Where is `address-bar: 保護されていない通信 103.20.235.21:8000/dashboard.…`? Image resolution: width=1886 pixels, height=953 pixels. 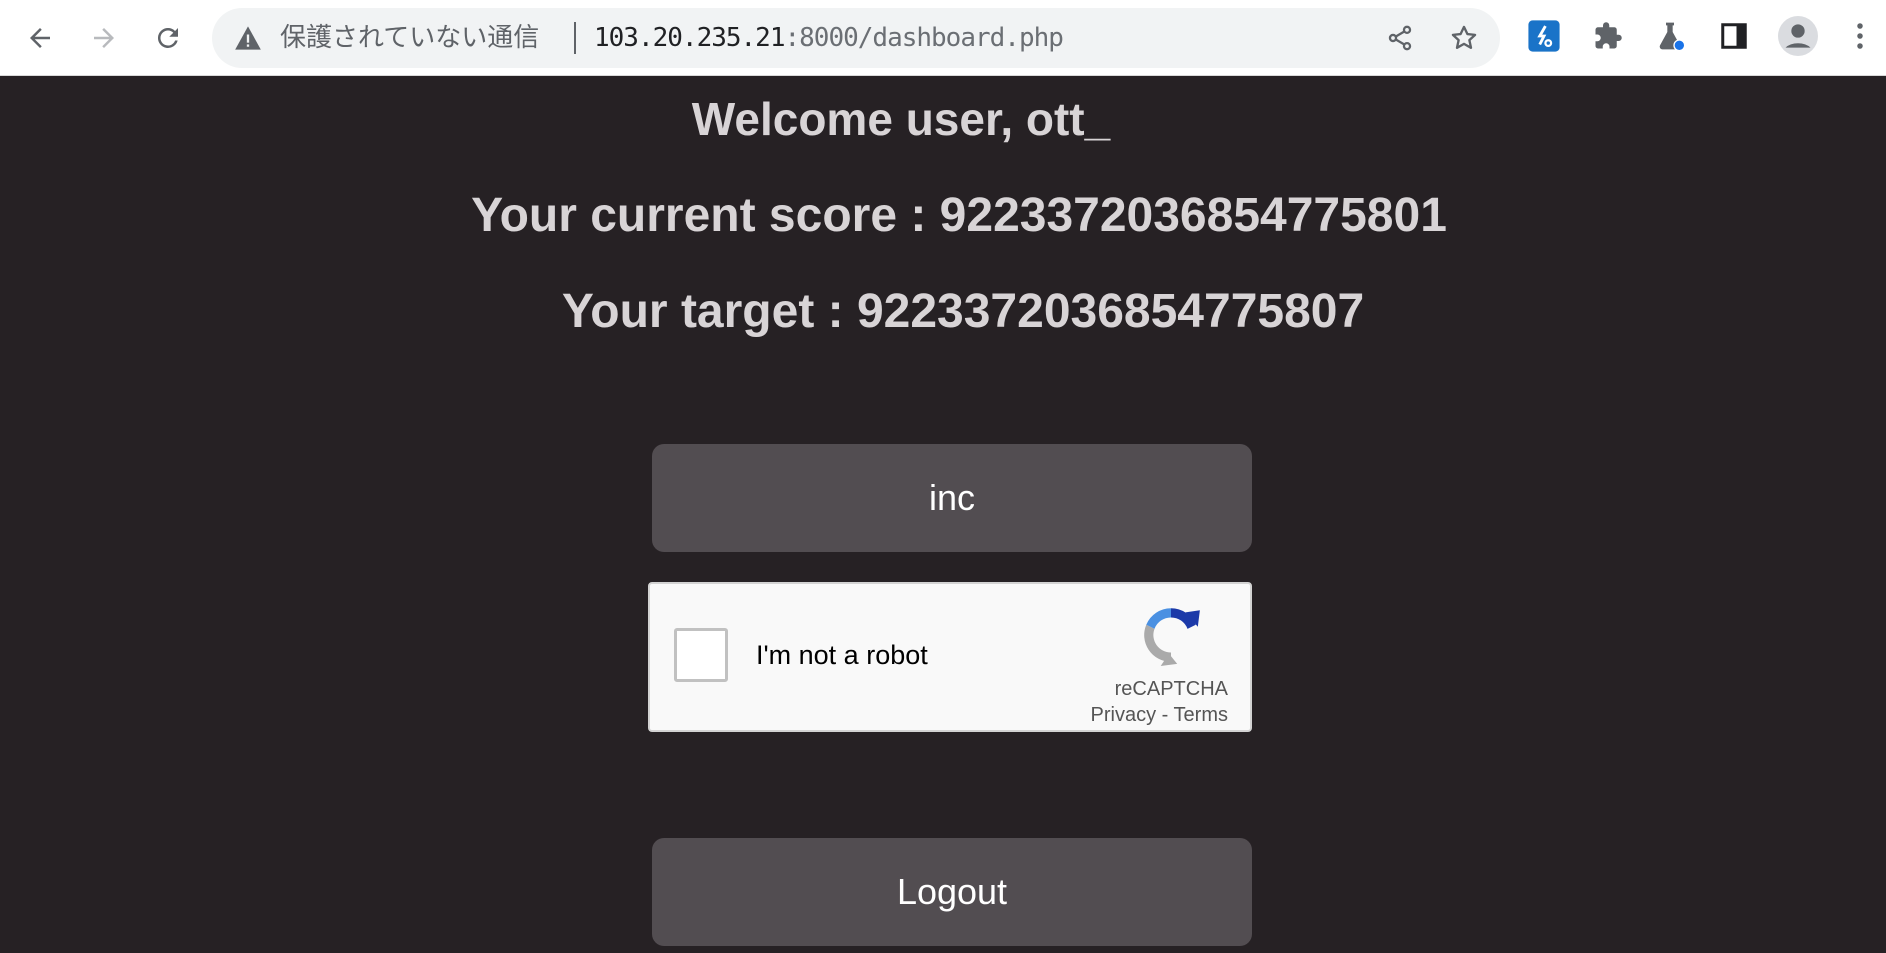
address-bar: 保護されていない通信 103.20.235.21:8000/dashboard.… is located at coordinates (856, 38).